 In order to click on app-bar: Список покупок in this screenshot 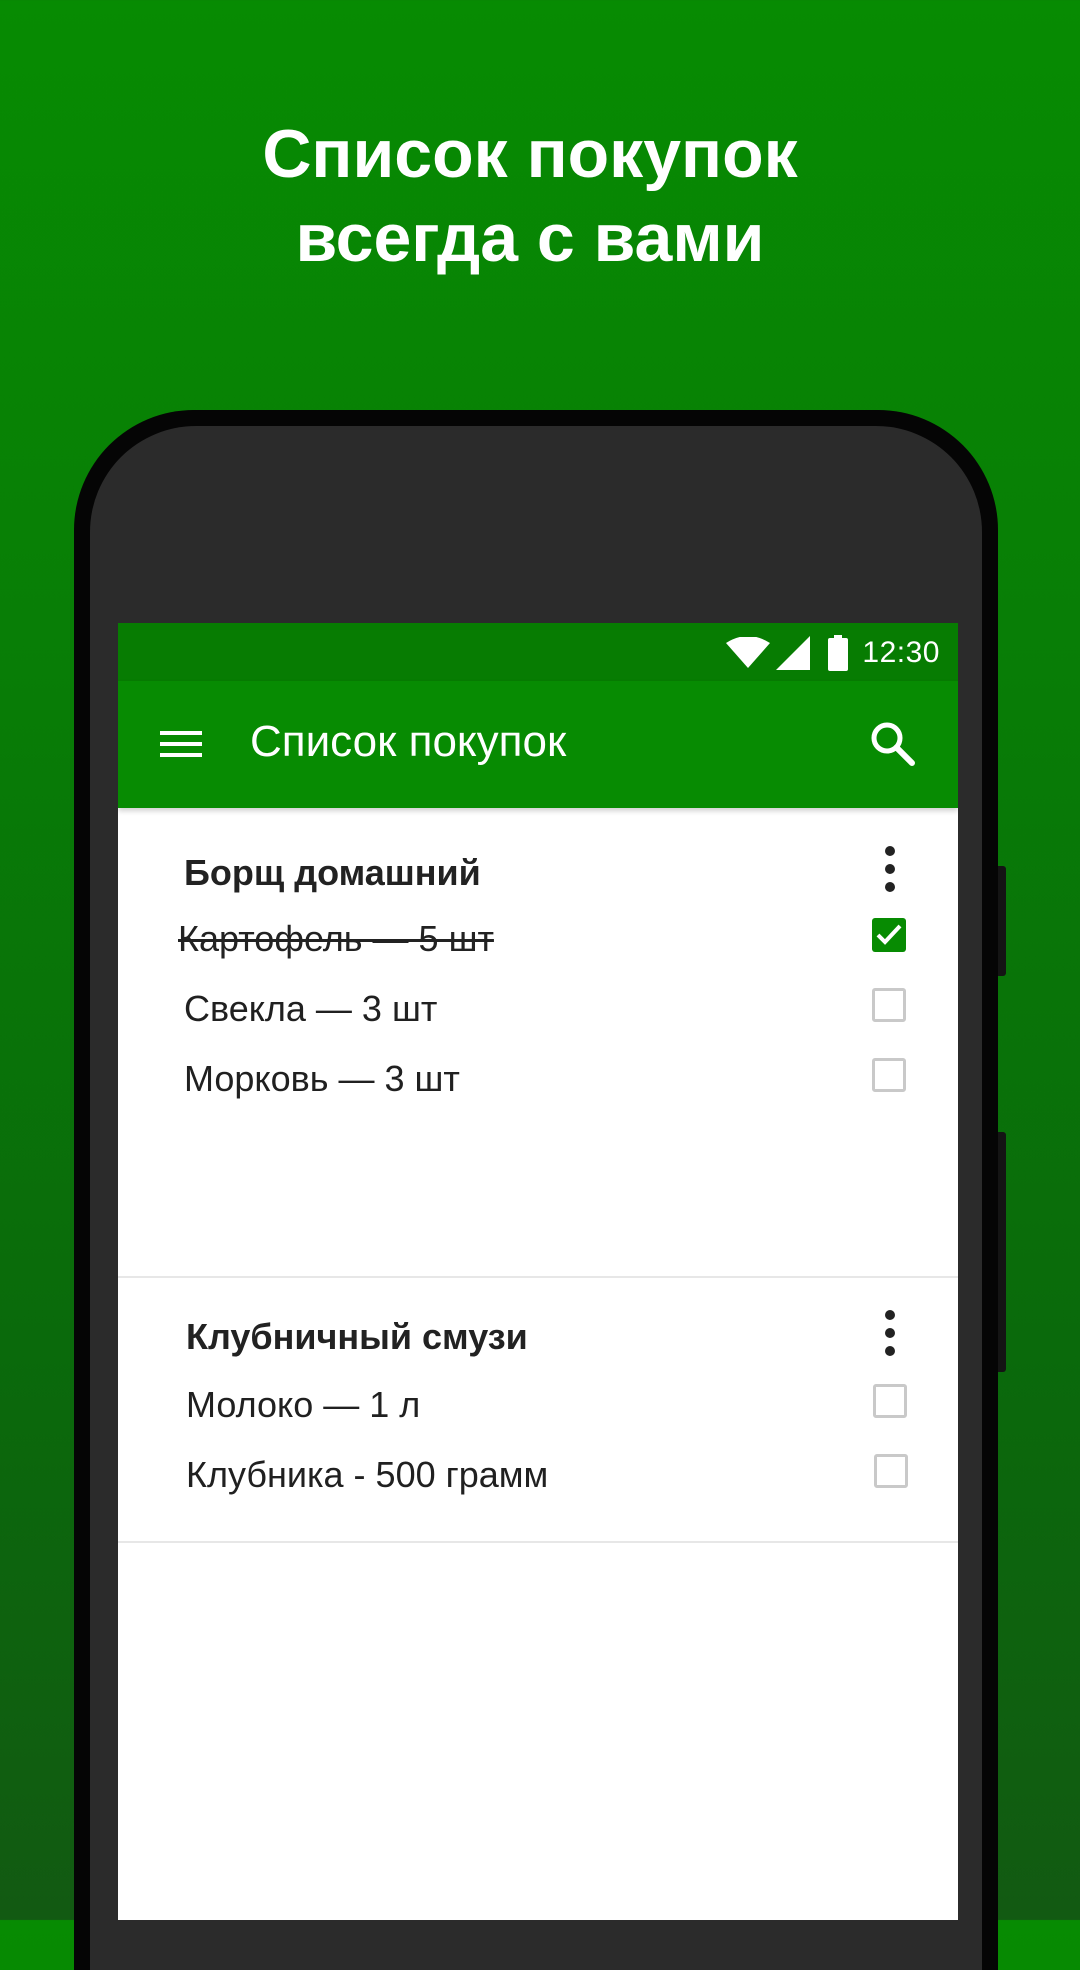, I will do `click(538, 744)`.